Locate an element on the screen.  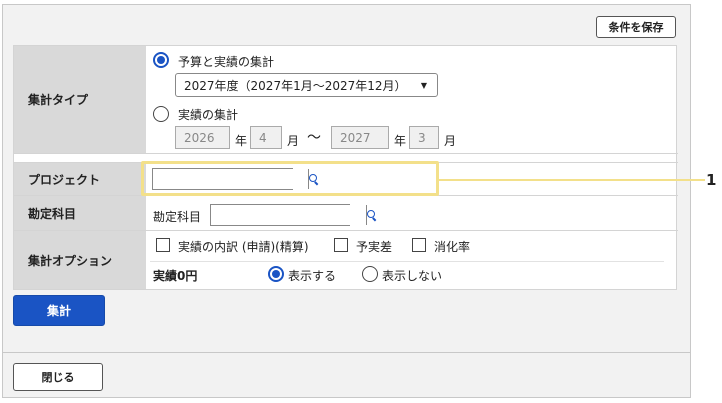
budget-actual-radio is located at coordinates (161, 60).